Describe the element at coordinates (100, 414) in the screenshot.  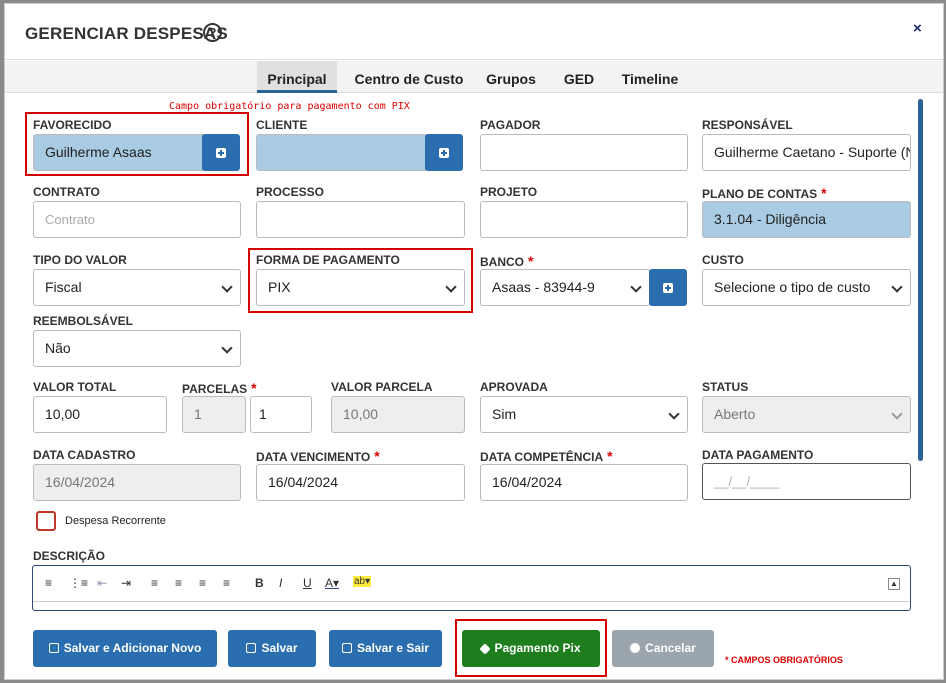
I see `valor-total-field: 10,00` at that location.